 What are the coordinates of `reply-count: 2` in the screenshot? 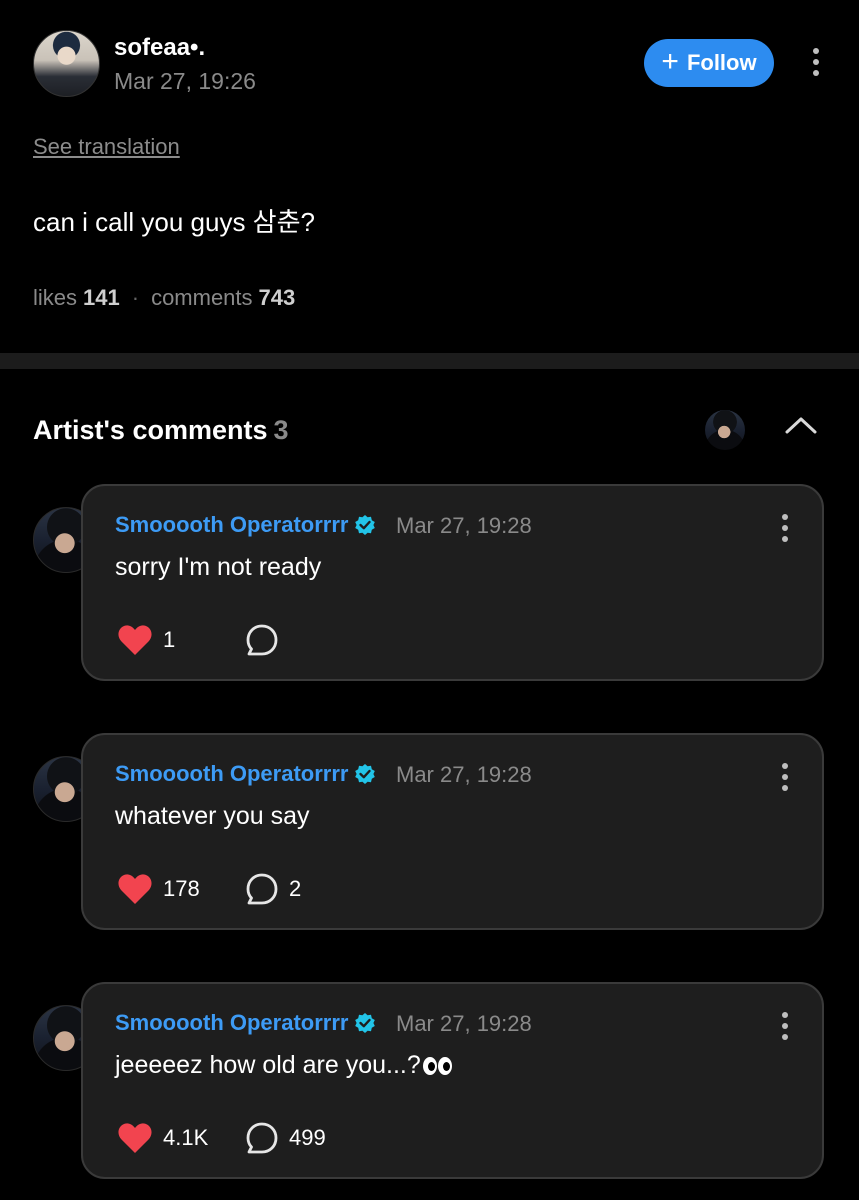 It's located at (295, 888).